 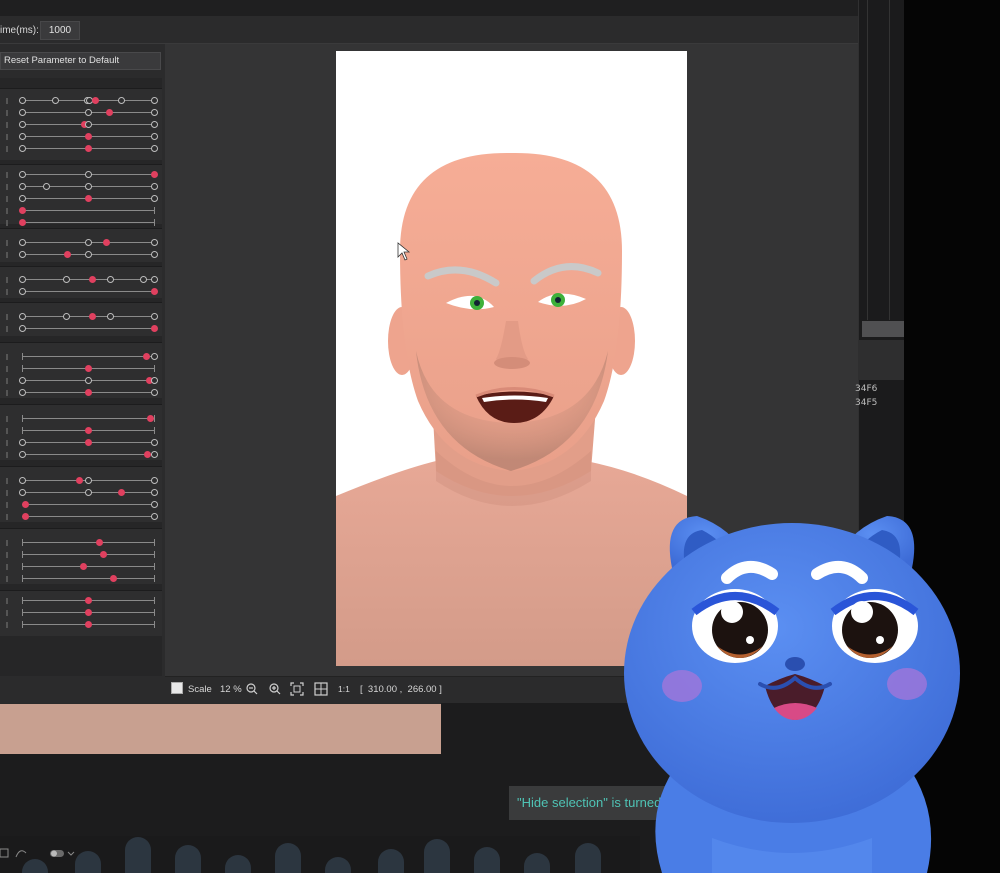 I want to click on curve-icon, so click(x=21, y=854).